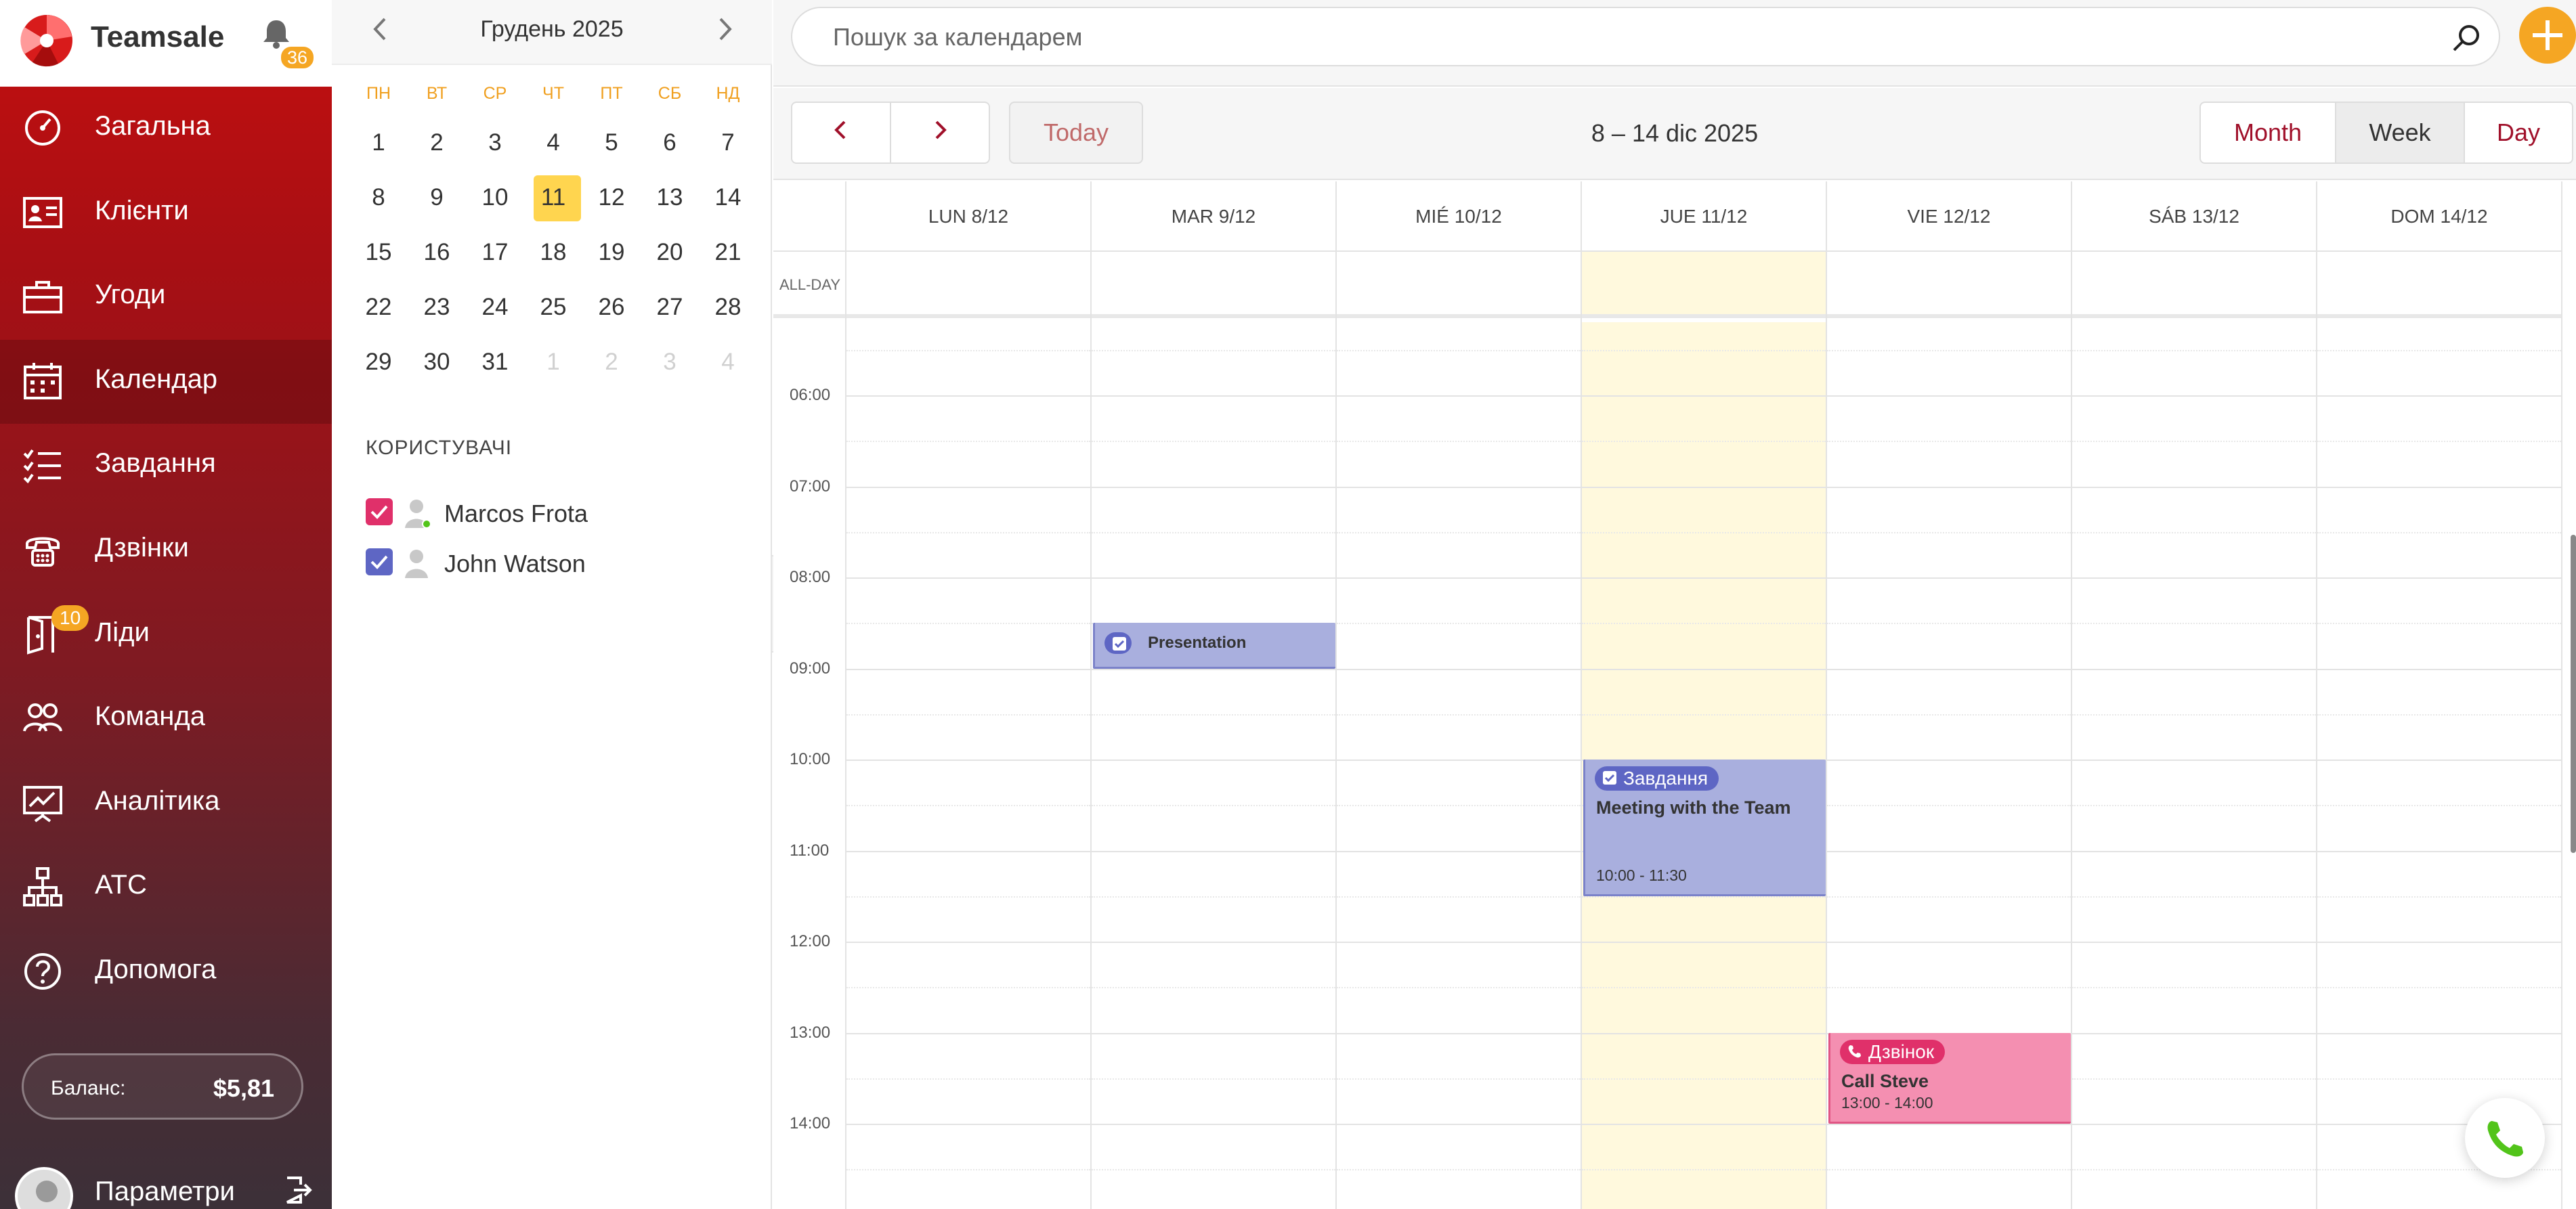  I want to click on sidebar-item-7: Ліди 10, so click(166, 635).